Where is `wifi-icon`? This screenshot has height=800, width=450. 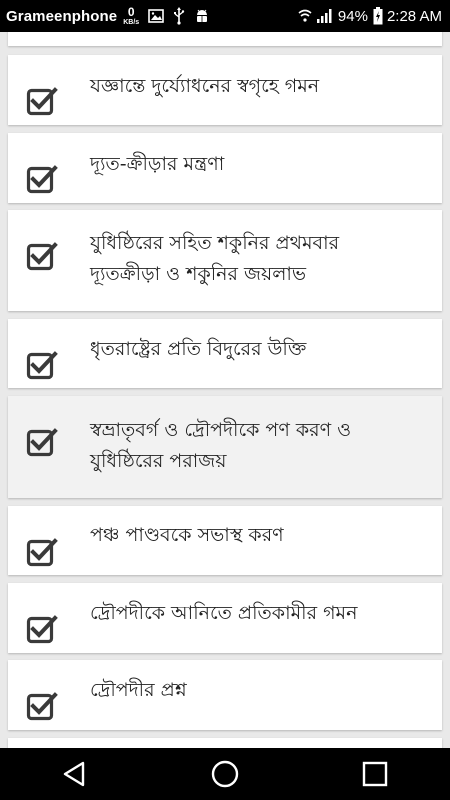
wifi-icon is located at coordinates (305, 16).